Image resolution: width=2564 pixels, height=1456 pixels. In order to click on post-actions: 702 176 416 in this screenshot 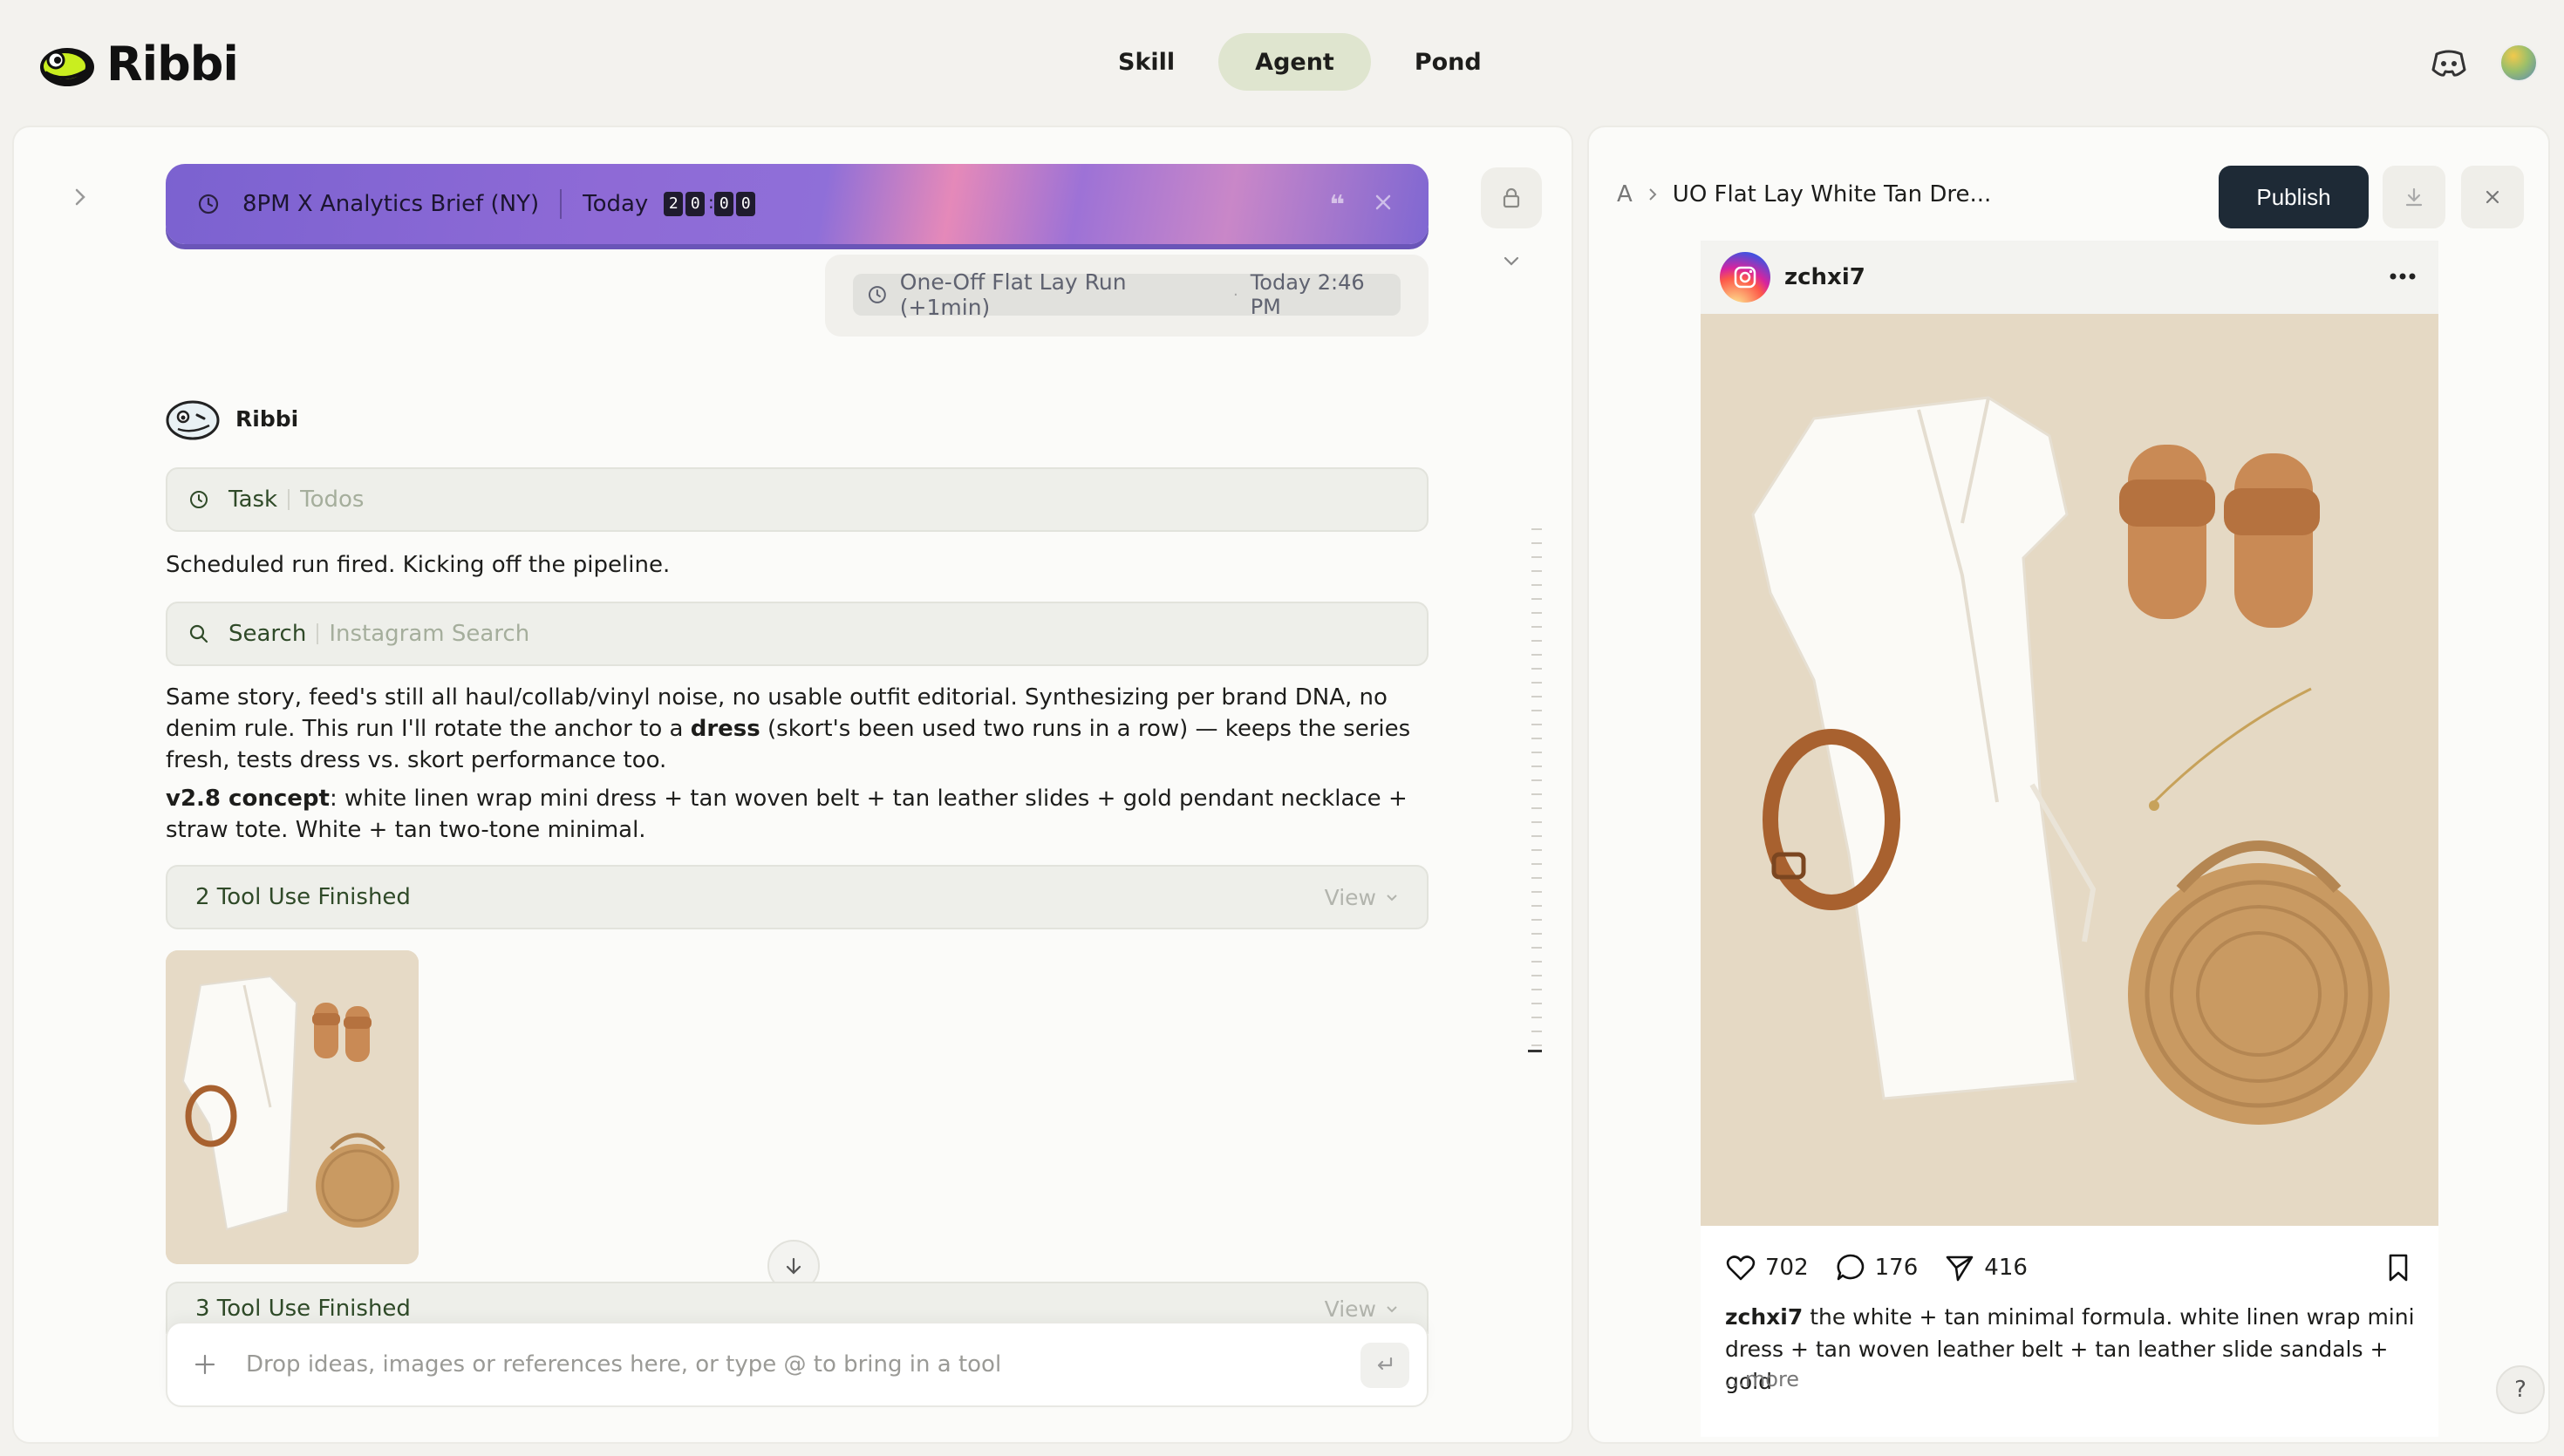, I will do `click(1890, 1267)`.